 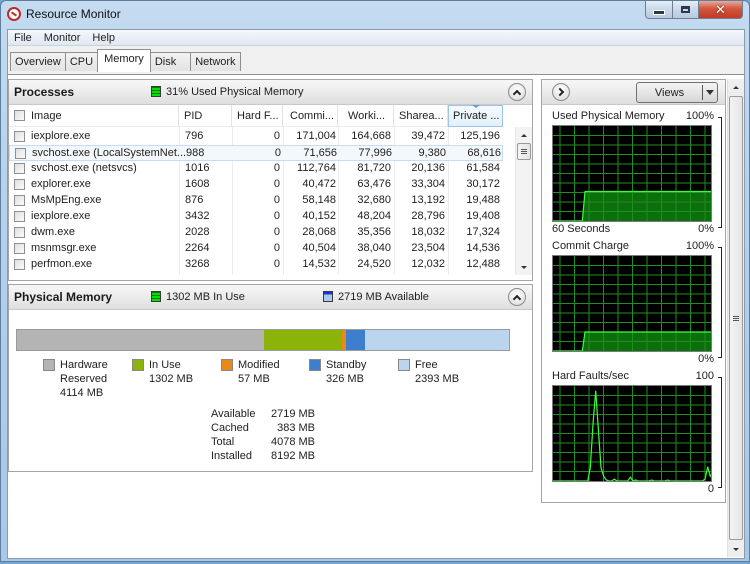 I want to click on graphs-scrollbar, so click(x=735, y=318).